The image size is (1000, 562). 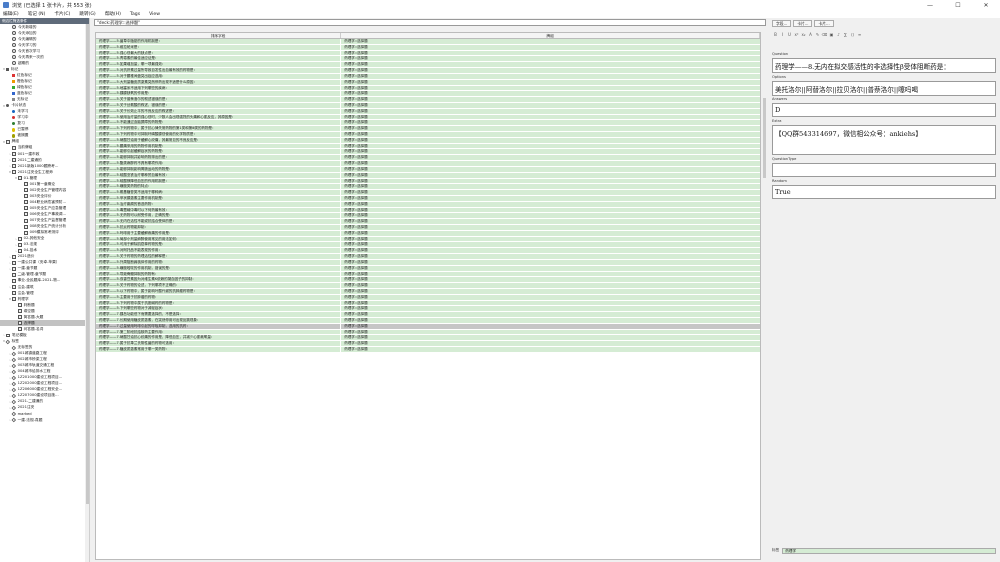 I want to click on format-button: ▣, so click(x=831, y=34).